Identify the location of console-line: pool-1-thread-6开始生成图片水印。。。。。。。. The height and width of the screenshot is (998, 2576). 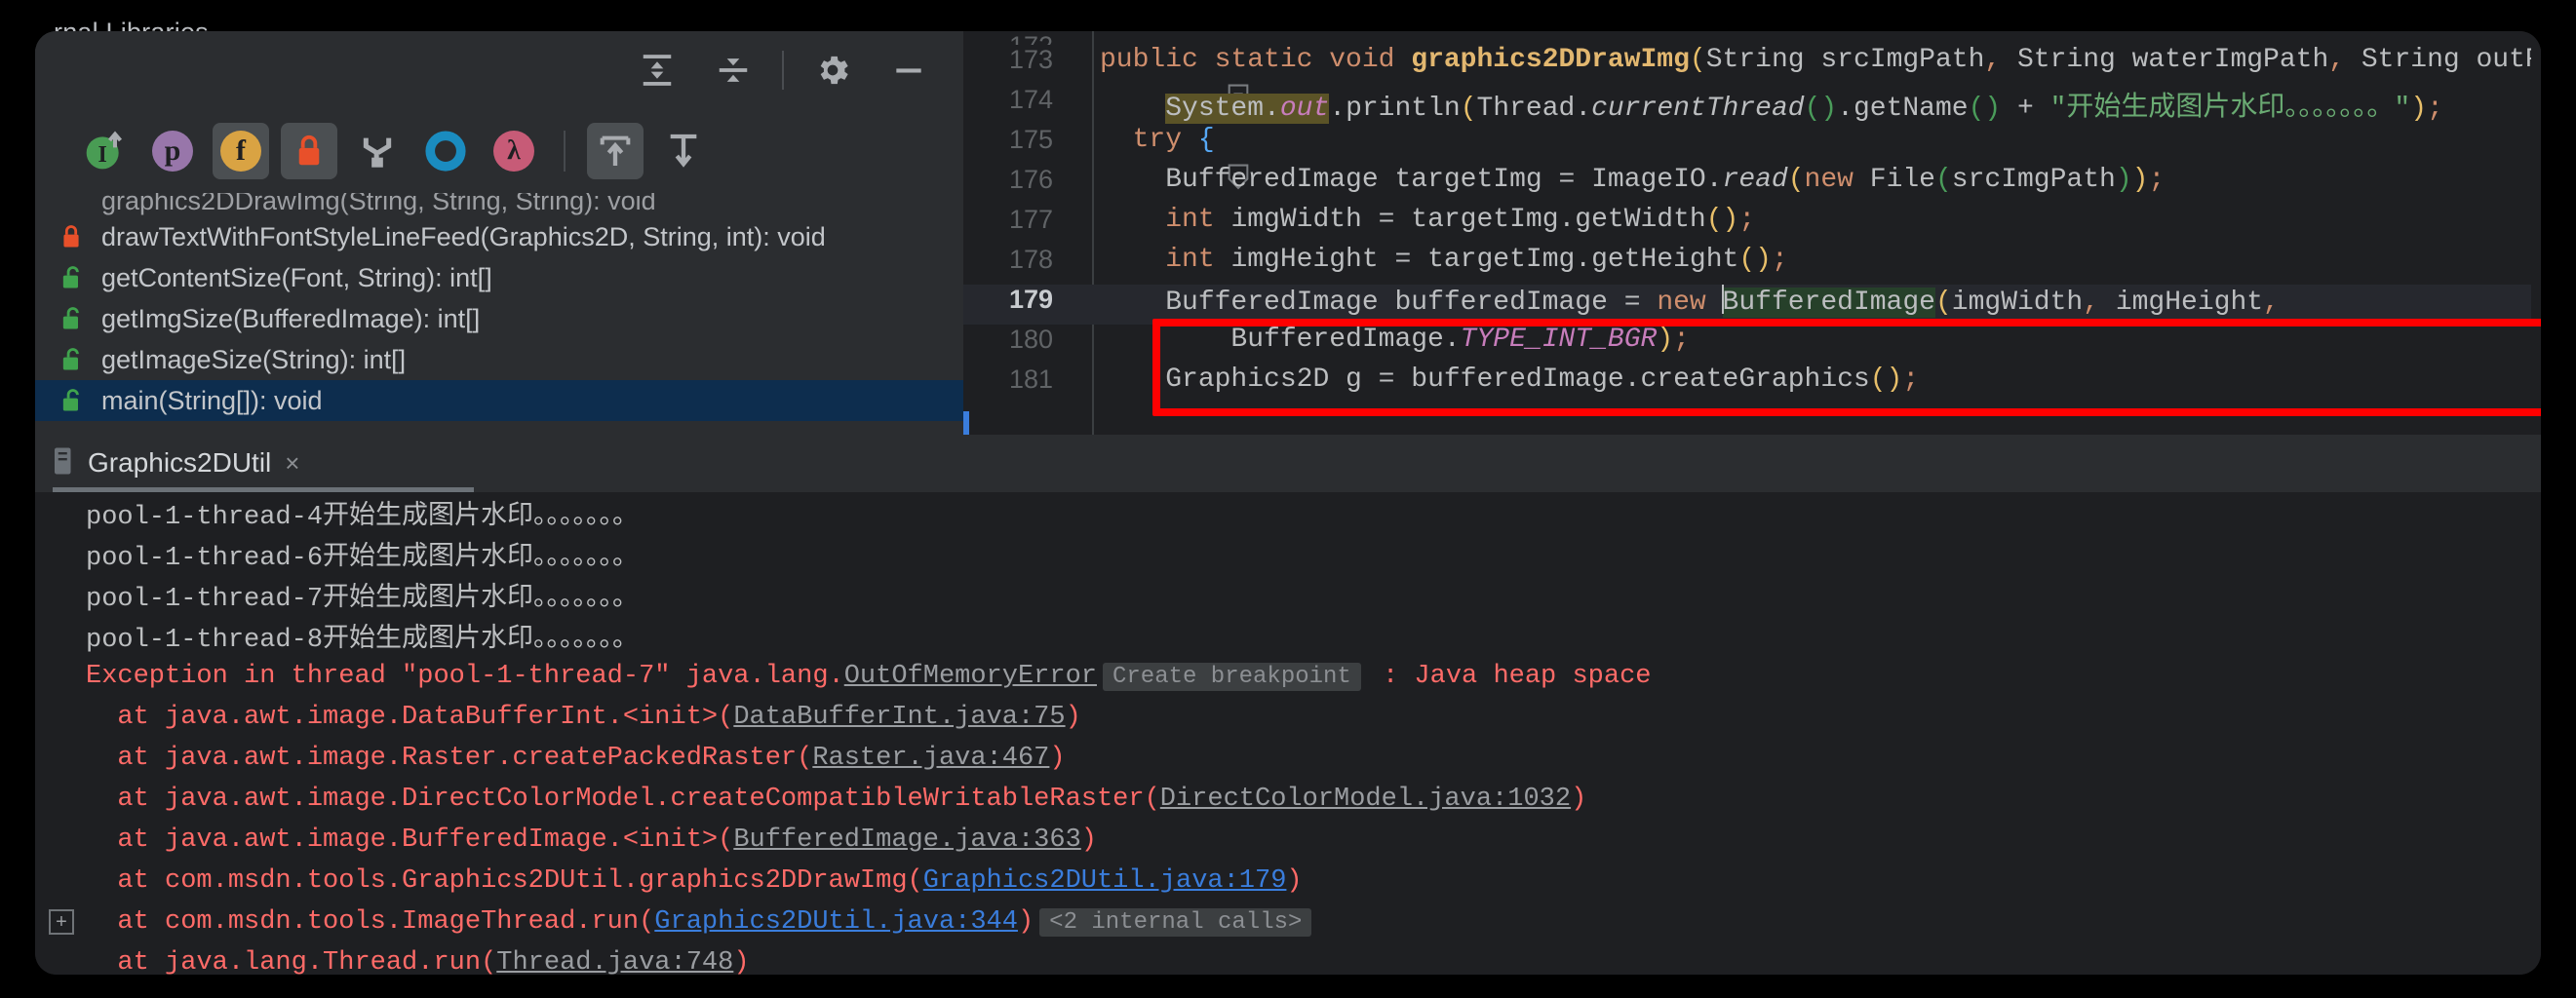
(1288, 553).